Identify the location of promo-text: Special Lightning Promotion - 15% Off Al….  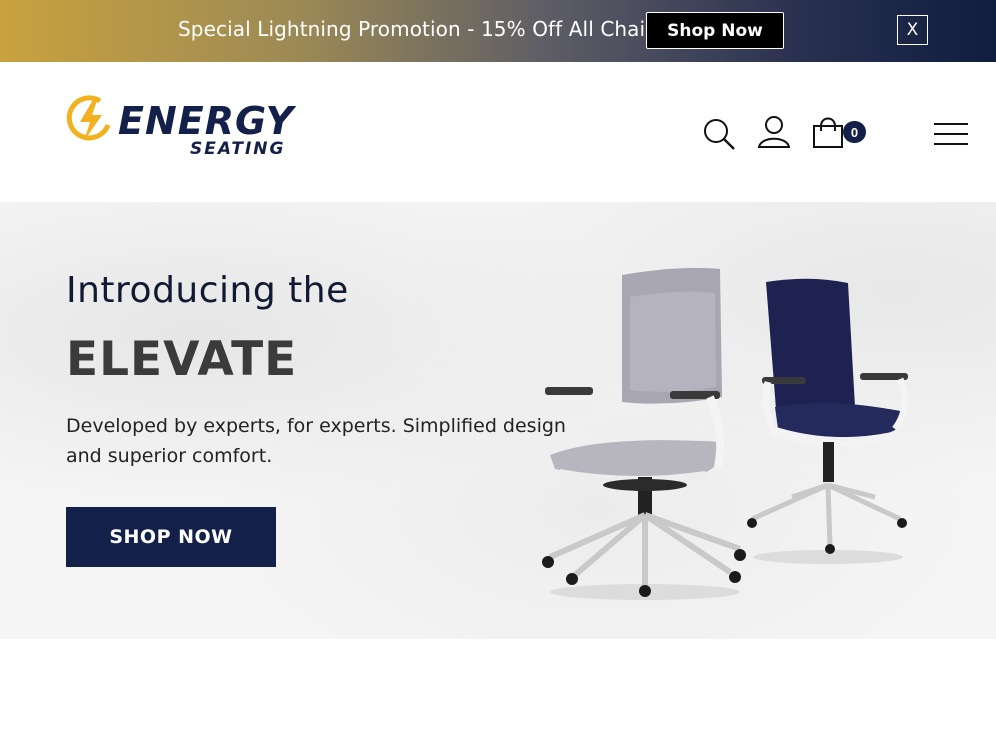
(421, 29).